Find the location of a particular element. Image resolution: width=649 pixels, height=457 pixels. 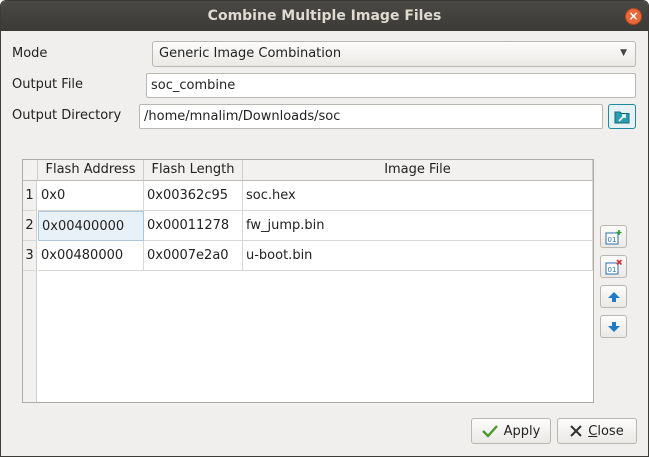

output-file-label: Output File is located at coordinates (48, 84).